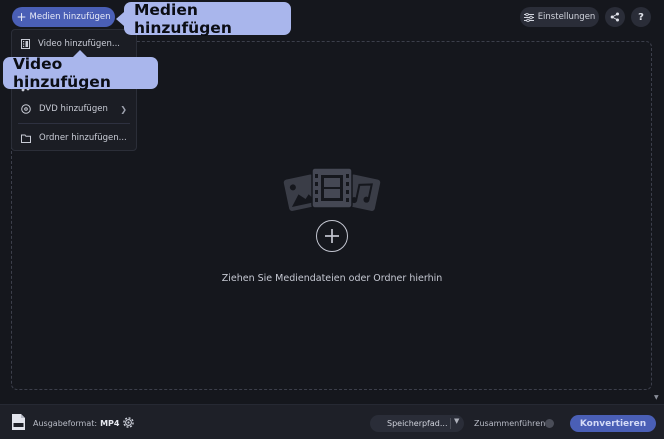 The height and width of the screenshot is (439, 664). I want to click on add-files-button, so click(332, 236).